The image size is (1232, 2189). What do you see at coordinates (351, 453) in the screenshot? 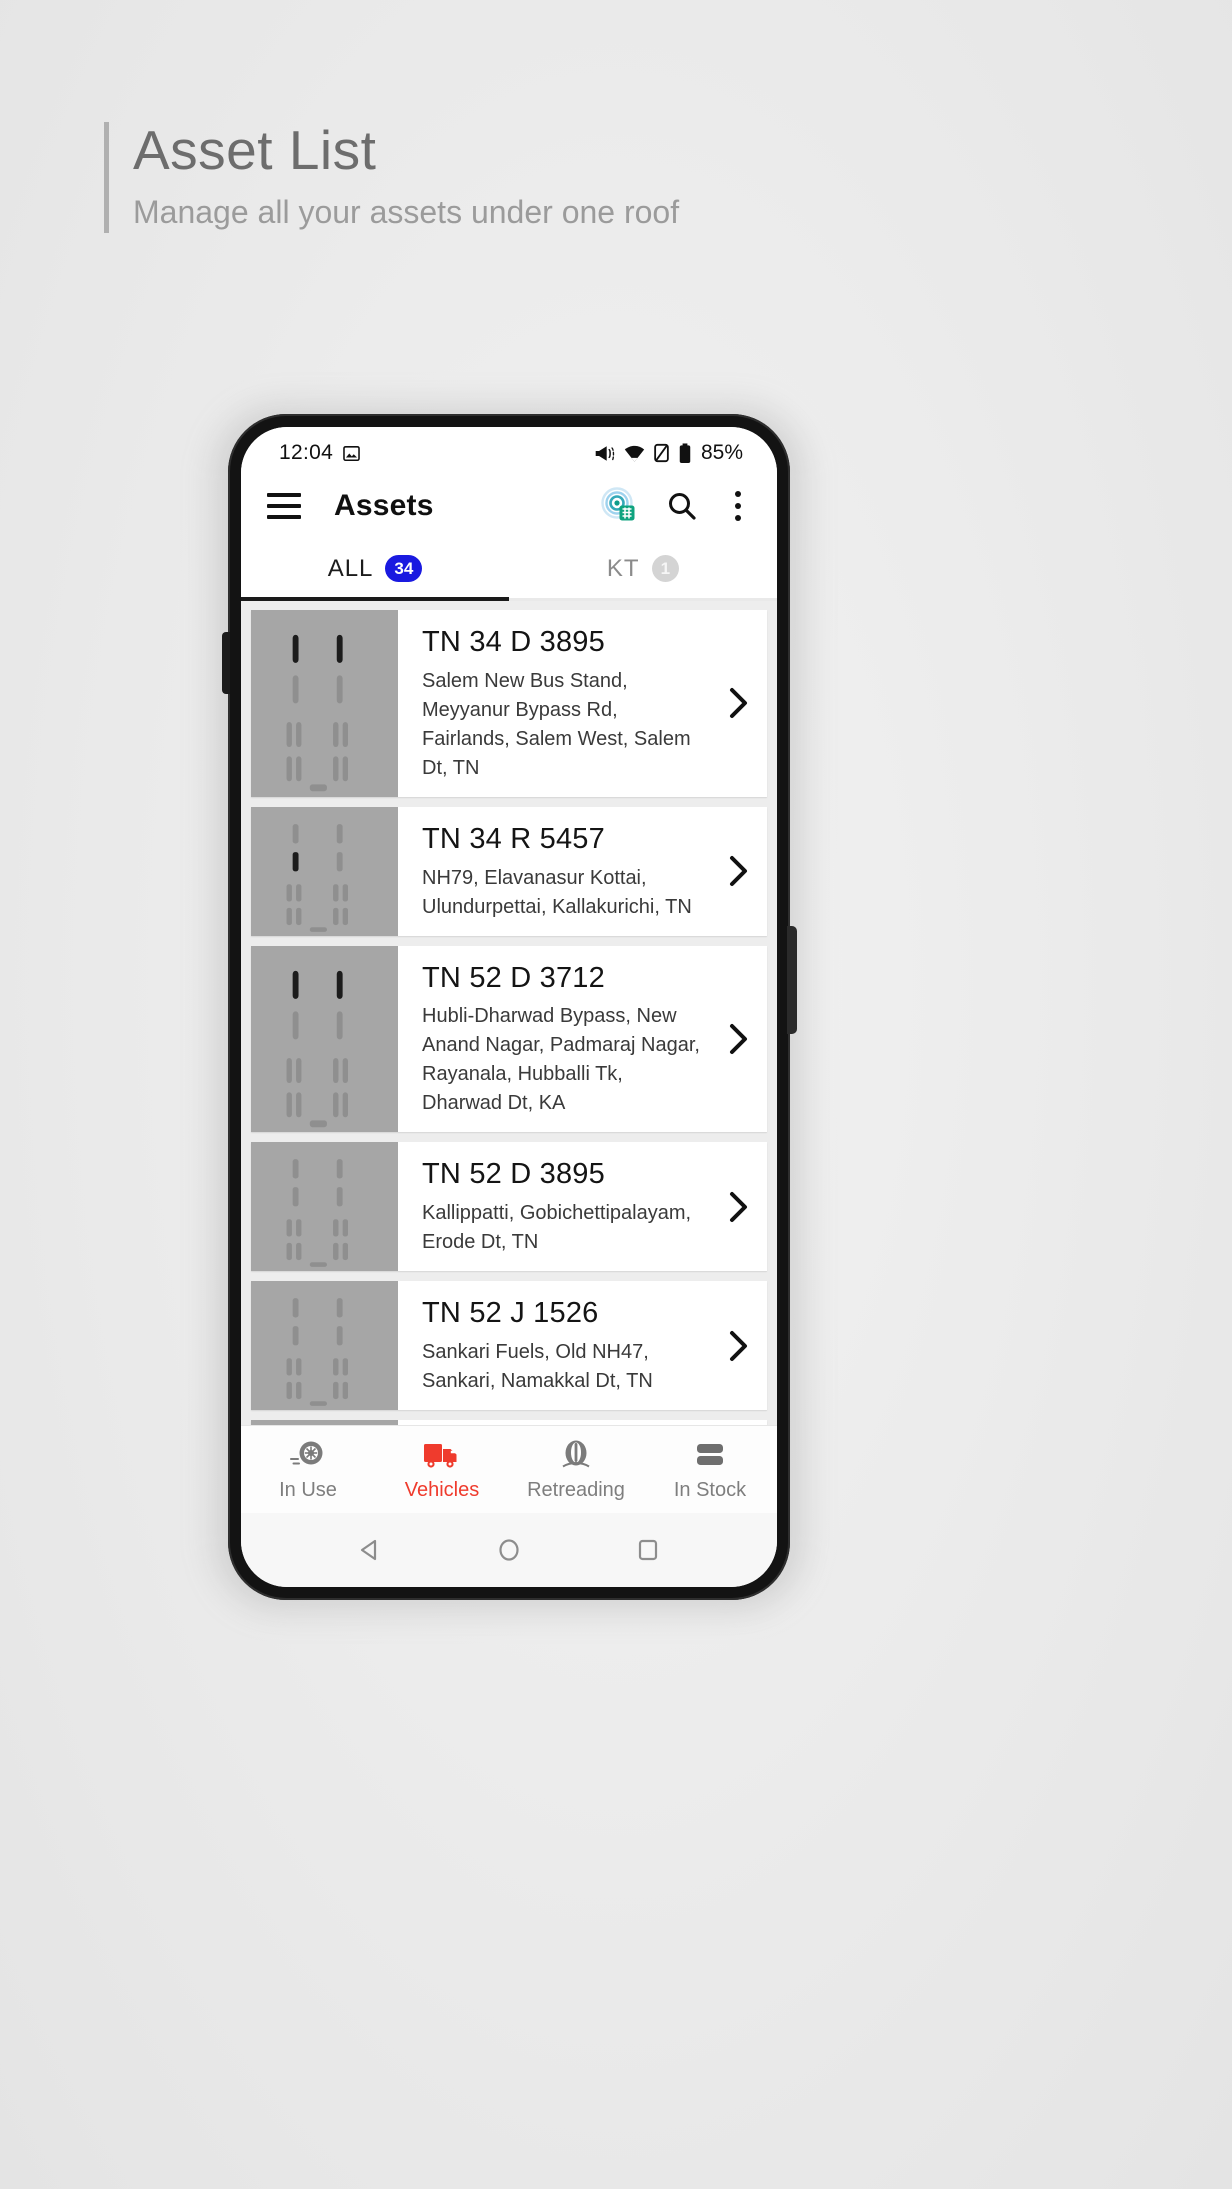
I see `image-icon` at bounding box center [351, 453].